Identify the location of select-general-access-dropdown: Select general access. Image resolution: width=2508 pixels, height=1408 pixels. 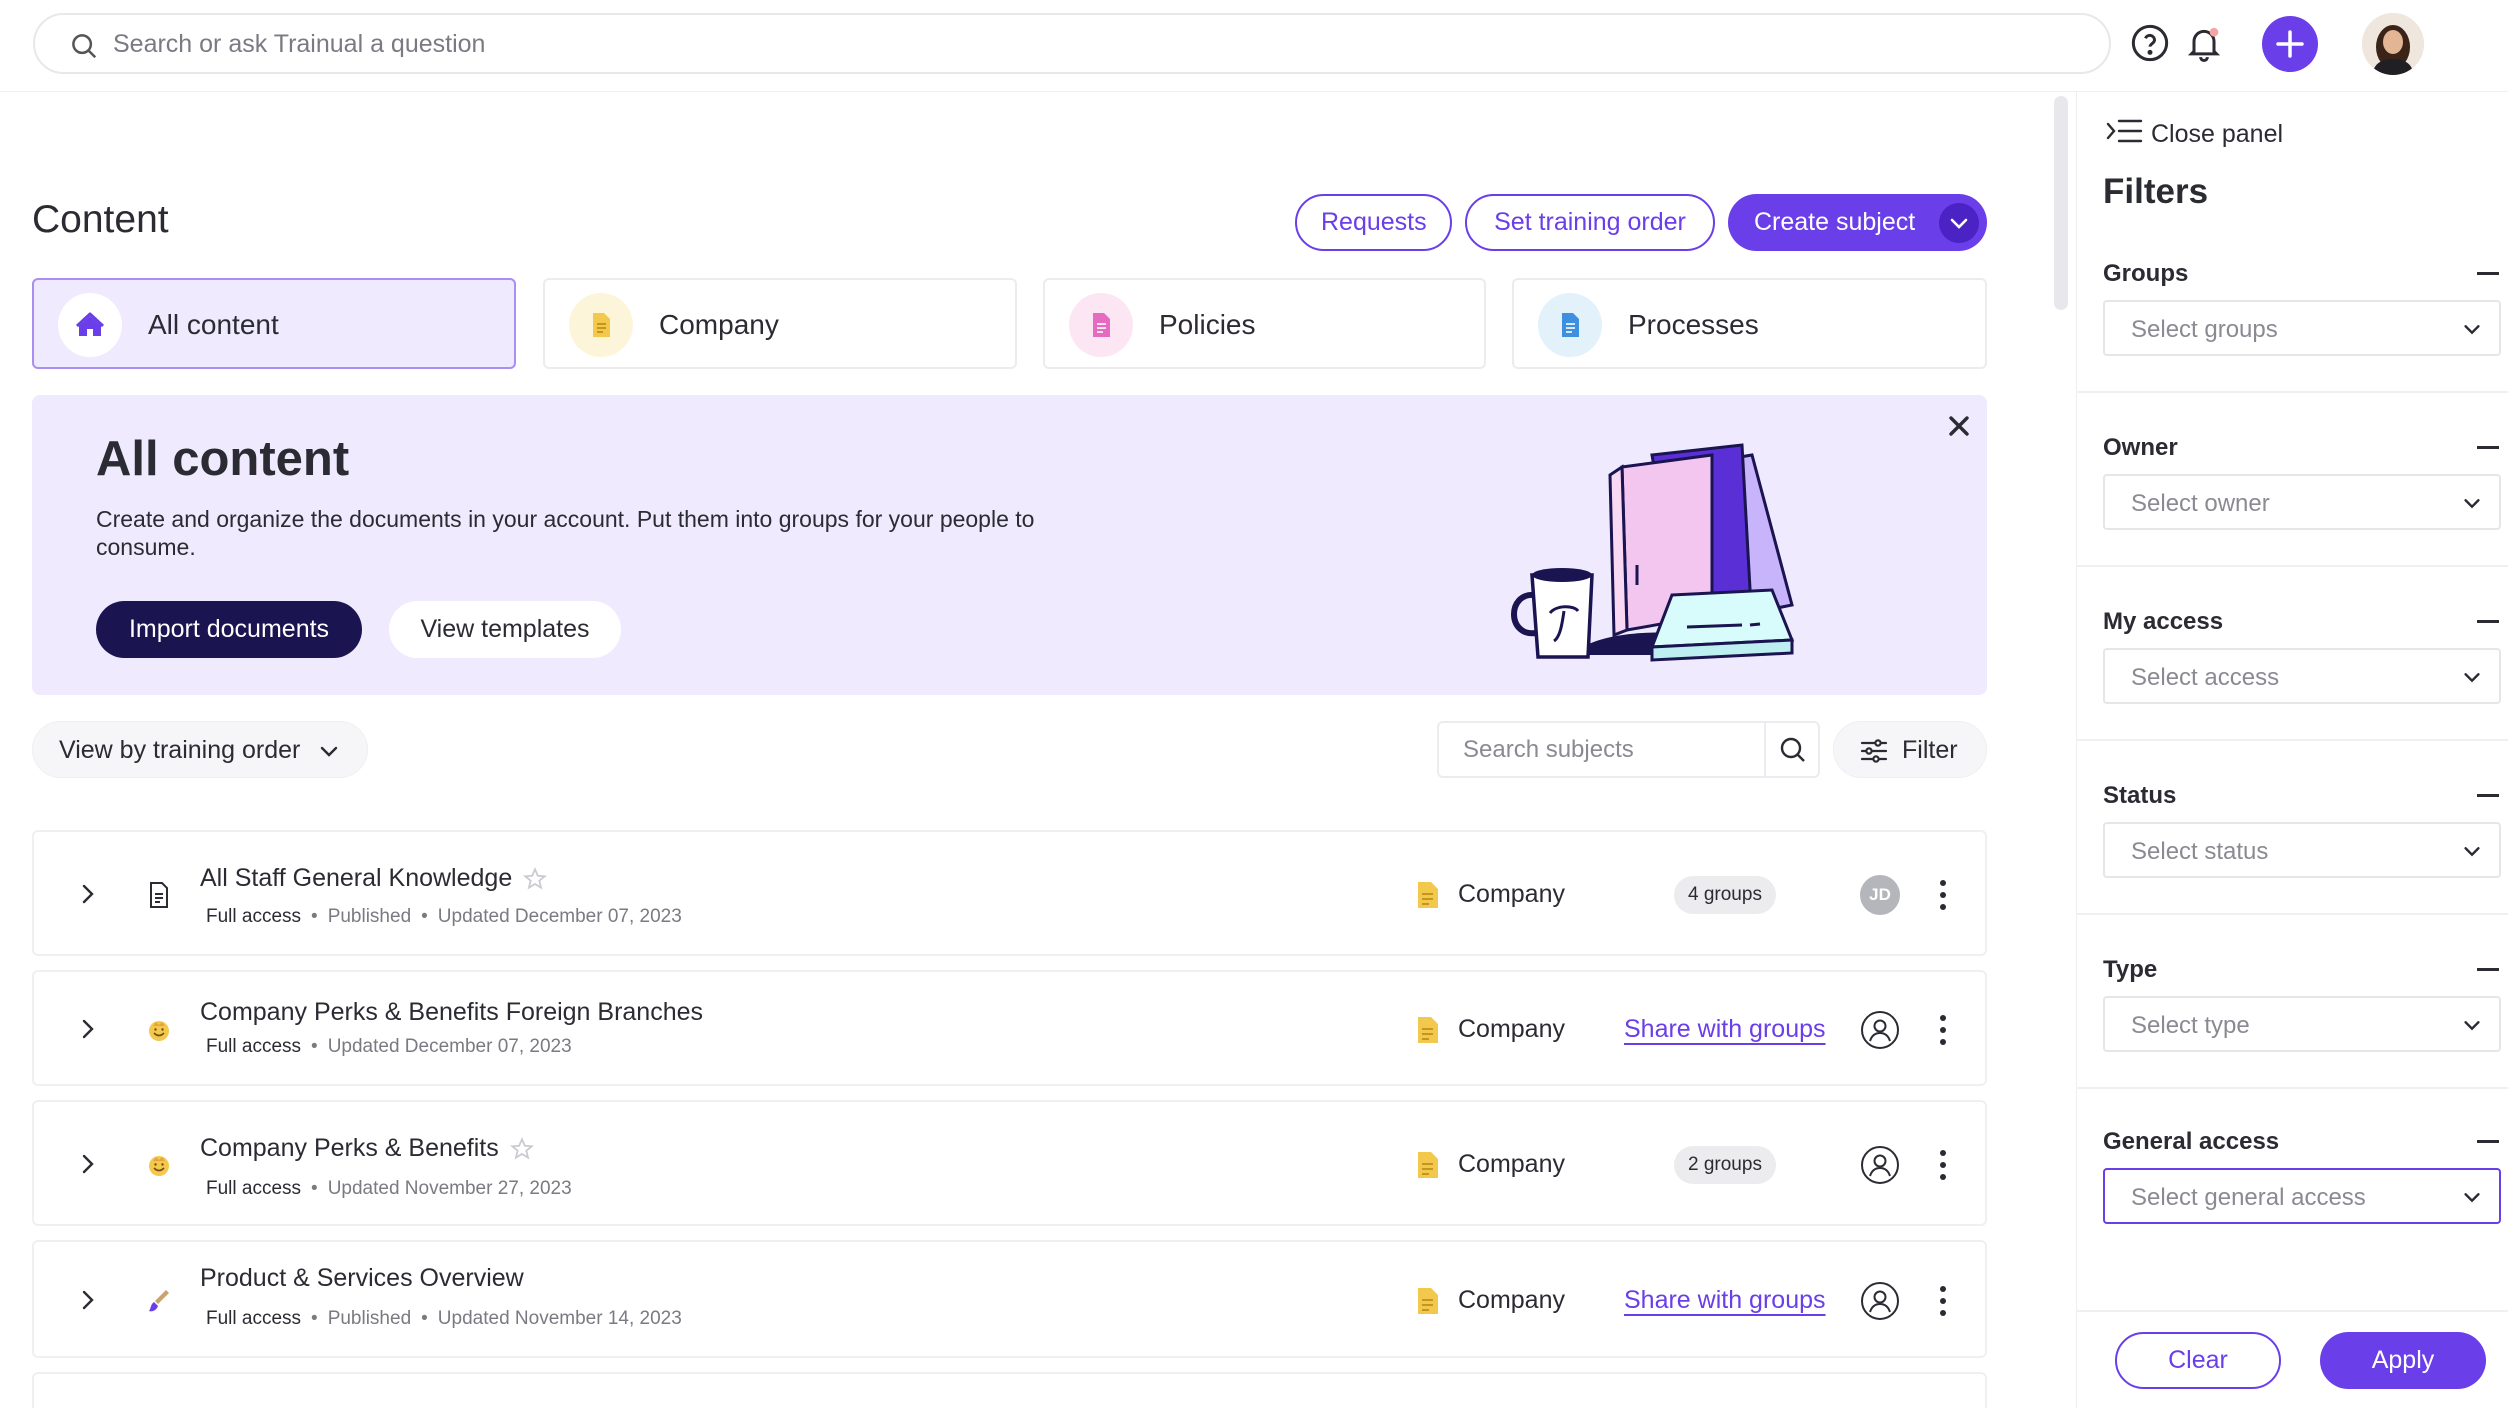
(2302, 1196).